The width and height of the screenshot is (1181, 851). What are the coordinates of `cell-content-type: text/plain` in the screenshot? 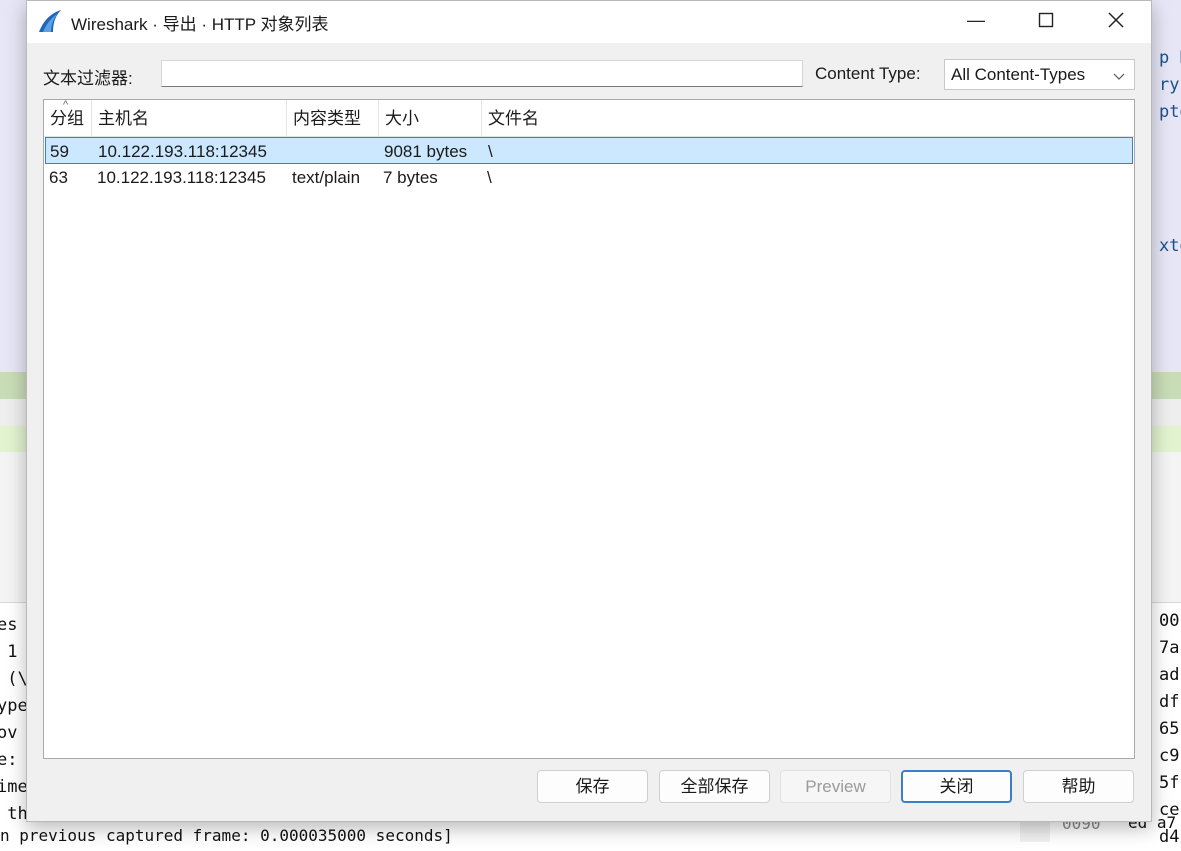 It's located at (326, 177).